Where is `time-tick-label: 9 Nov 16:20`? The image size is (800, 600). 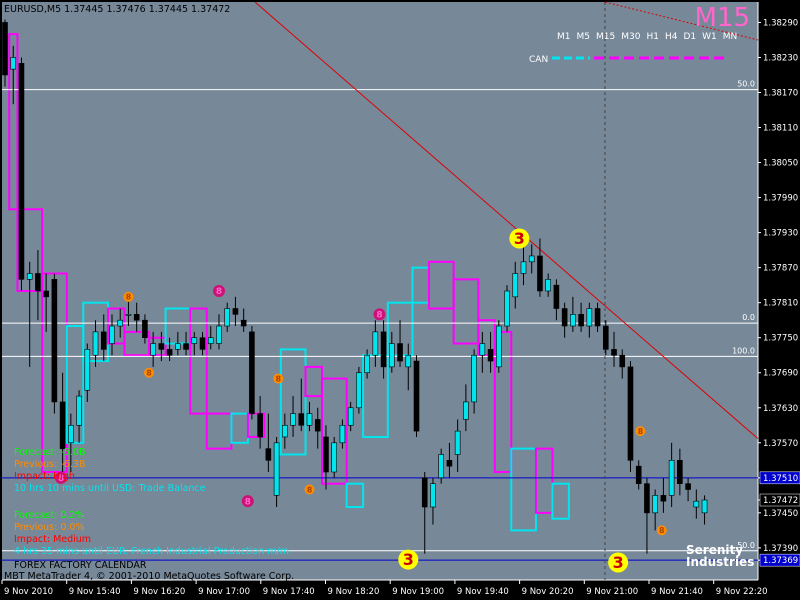 time-tick-label: 9 Nov 16:20 is located at coordinates (159, 592).